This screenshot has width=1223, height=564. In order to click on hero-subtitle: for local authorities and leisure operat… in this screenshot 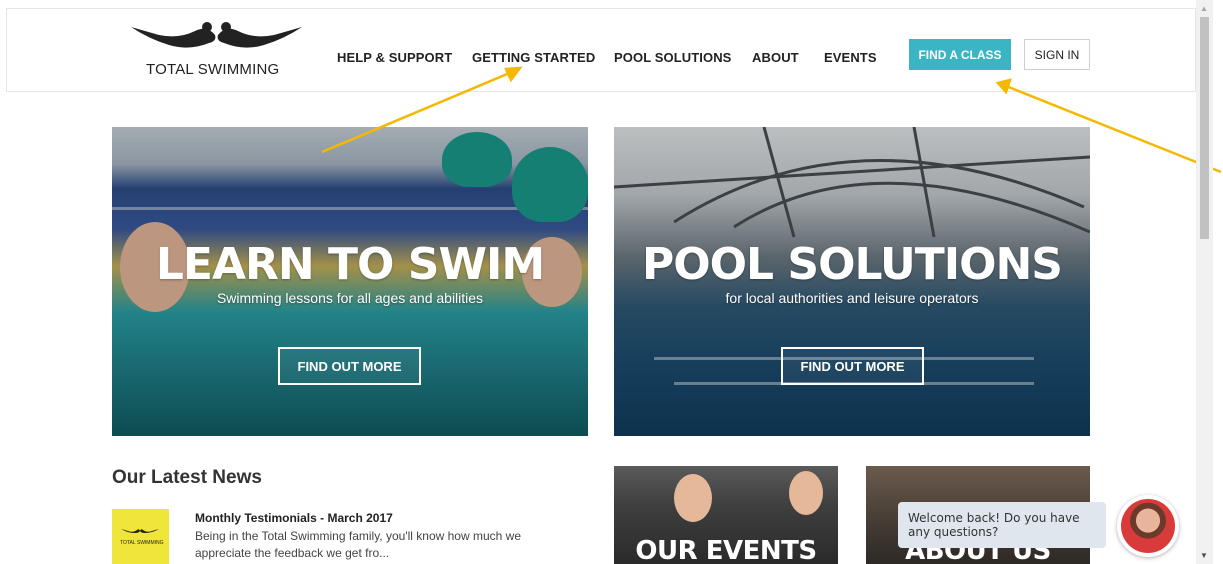, I will do `click(852, 298)`.